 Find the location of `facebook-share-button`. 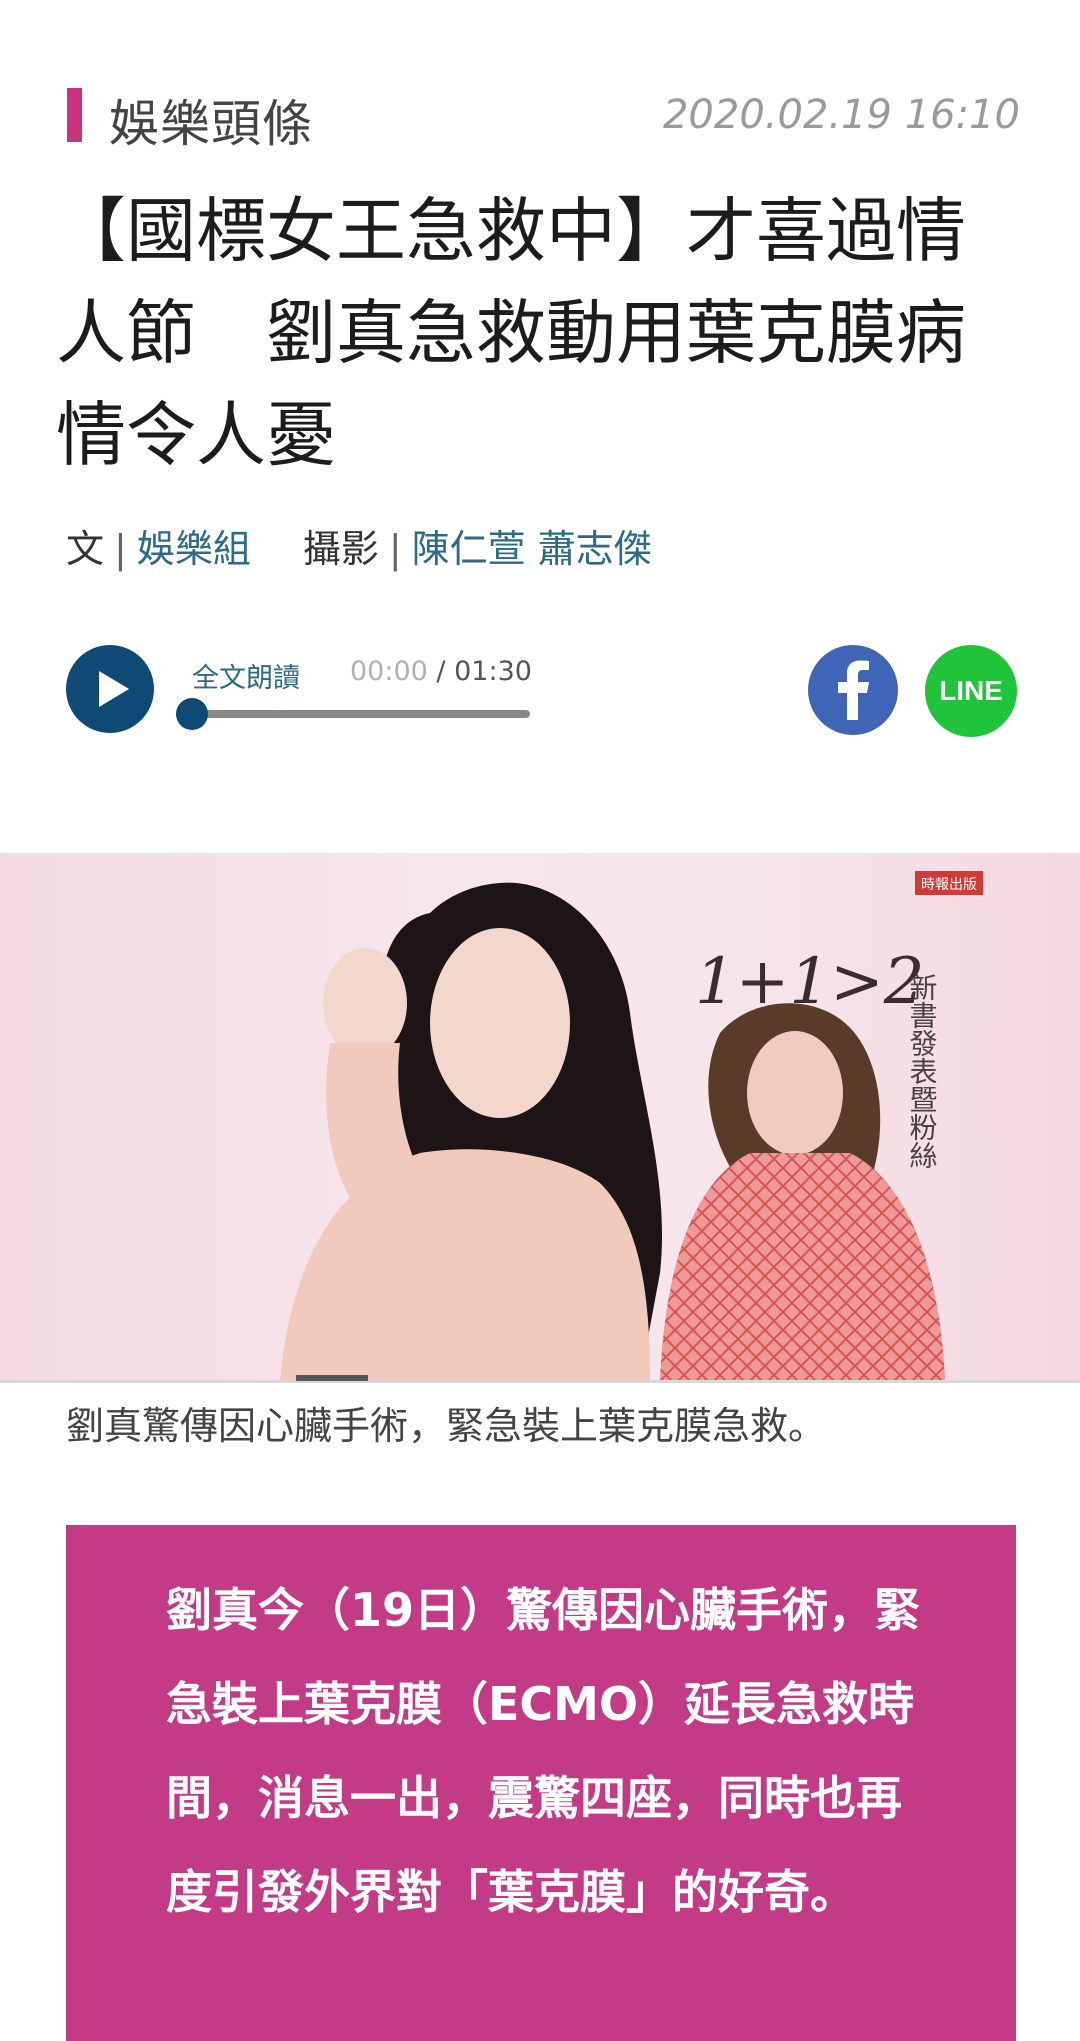

facebook-share-button is located at coordinates (853, 690).